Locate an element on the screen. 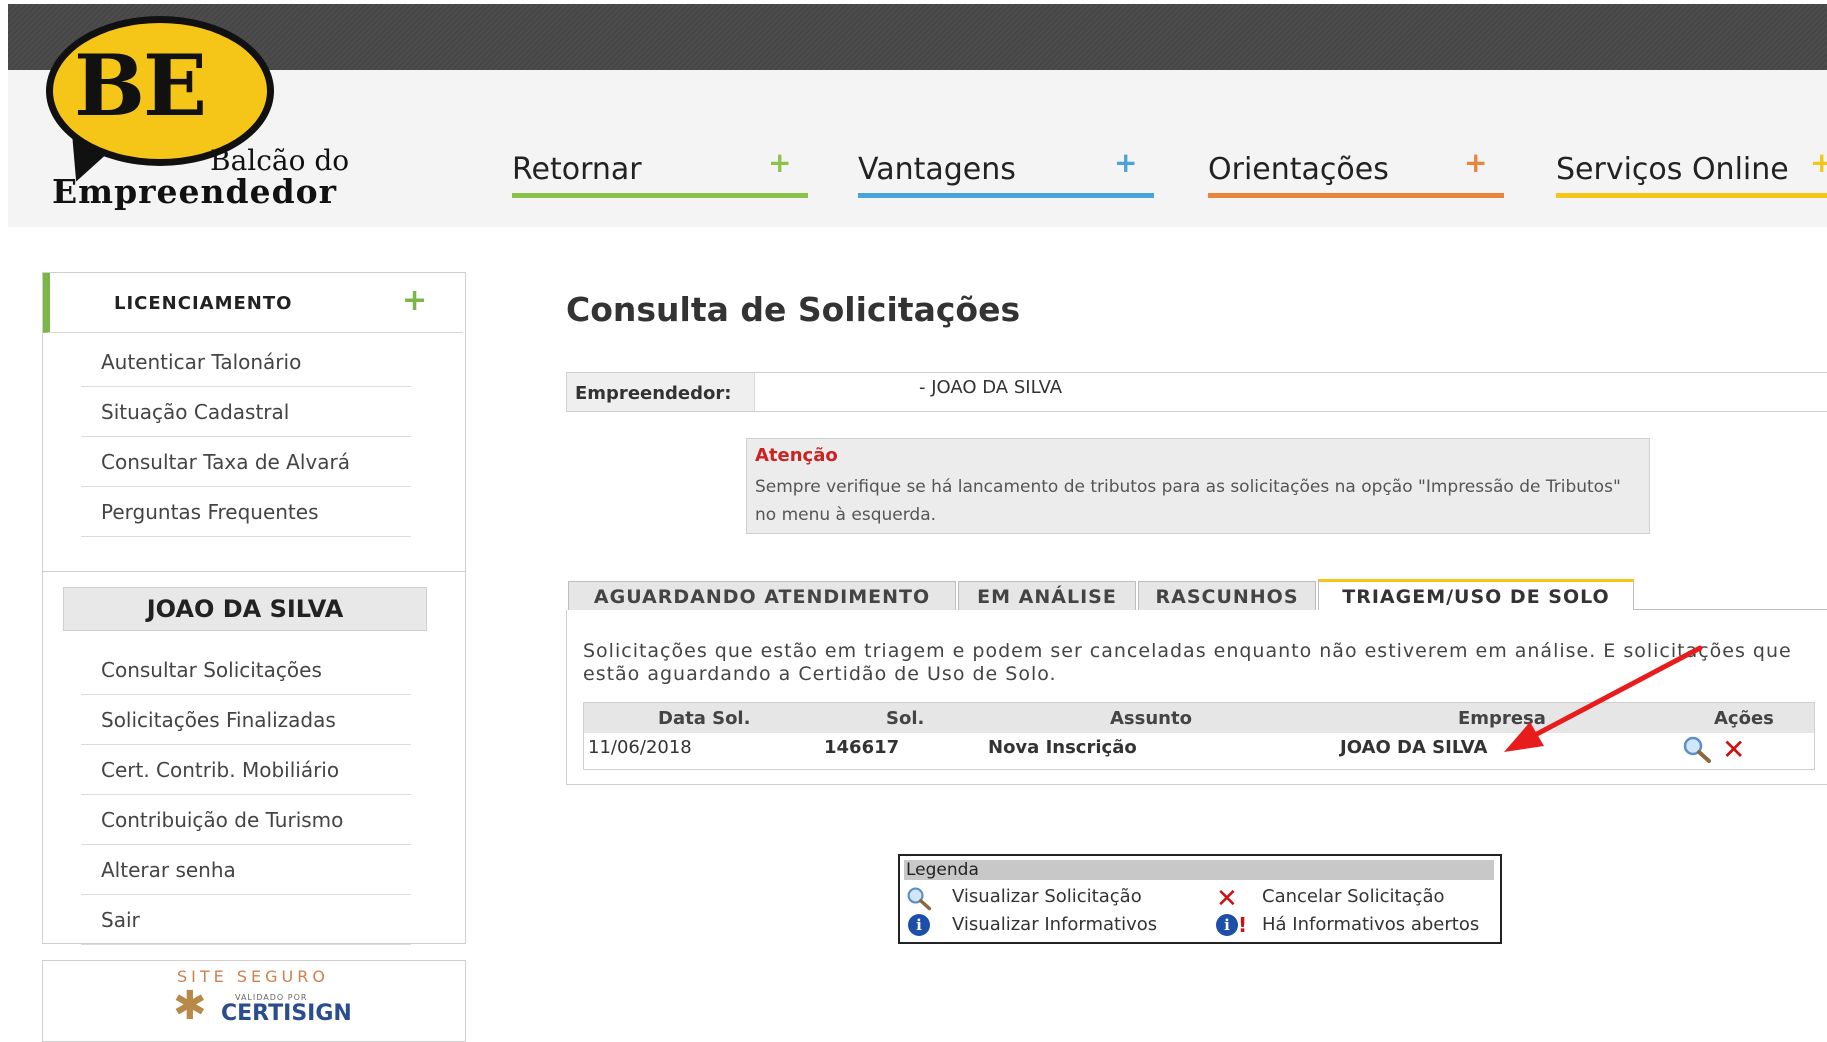  sidebar-item-solicitacoes-finalizadas: Solicitações Finalizadas is located at coordinates (246, 720).